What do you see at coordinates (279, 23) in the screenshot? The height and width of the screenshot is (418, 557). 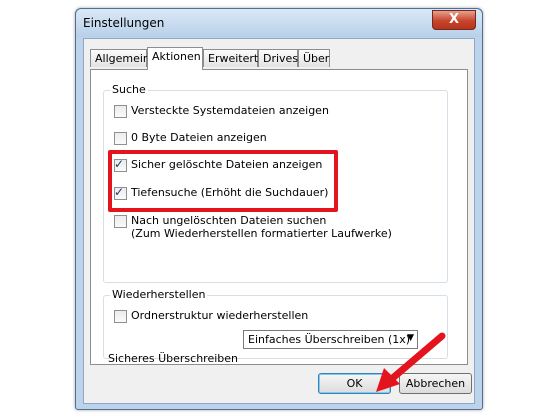 I see `title-bar: Einstellungen X` at bounding box center [279, 23].